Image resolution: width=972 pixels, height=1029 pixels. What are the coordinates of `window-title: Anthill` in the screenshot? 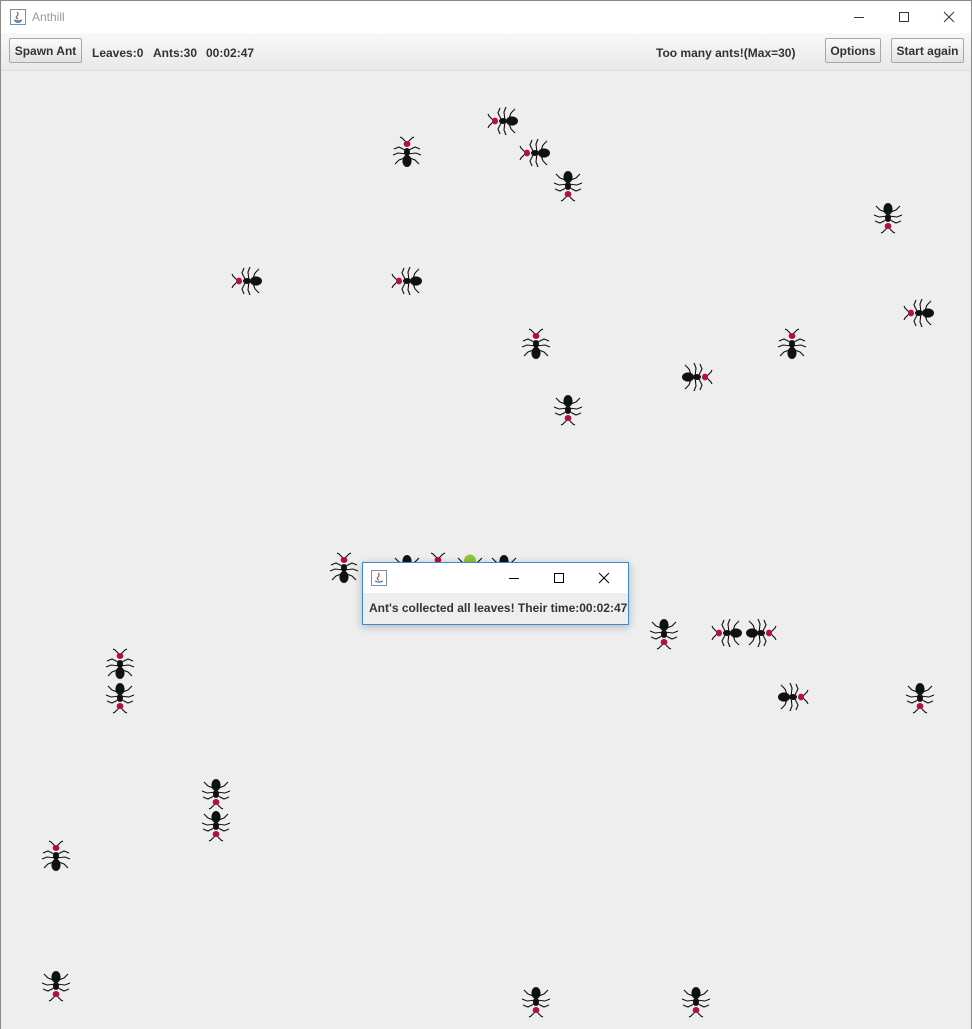 It's located at (48, 17).